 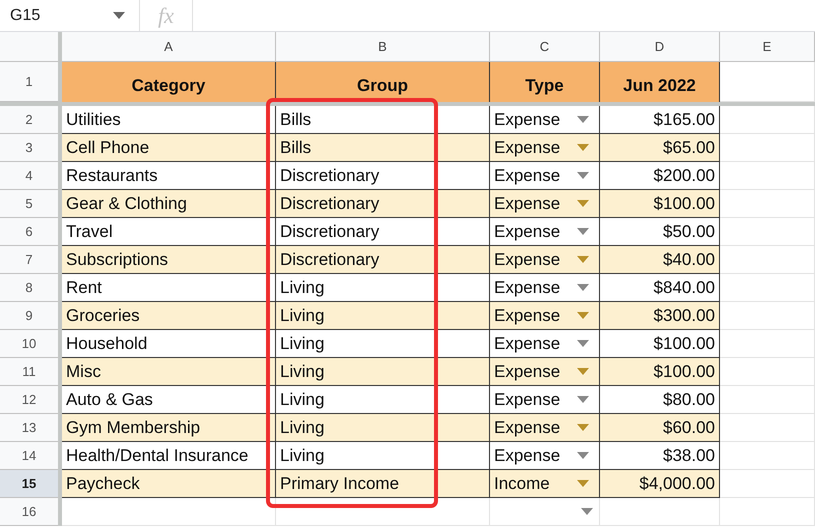 I want to click on table-cell: Misc, so click(x=169, y=372).